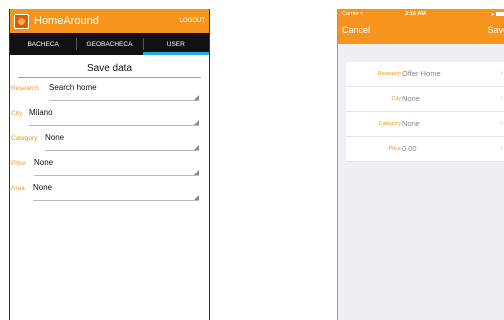 The image size is (504, 320). What do you see at coordinates (41, 112) in the screenshot?
I see `city-value: Milano` at bounding box center [41, 112].